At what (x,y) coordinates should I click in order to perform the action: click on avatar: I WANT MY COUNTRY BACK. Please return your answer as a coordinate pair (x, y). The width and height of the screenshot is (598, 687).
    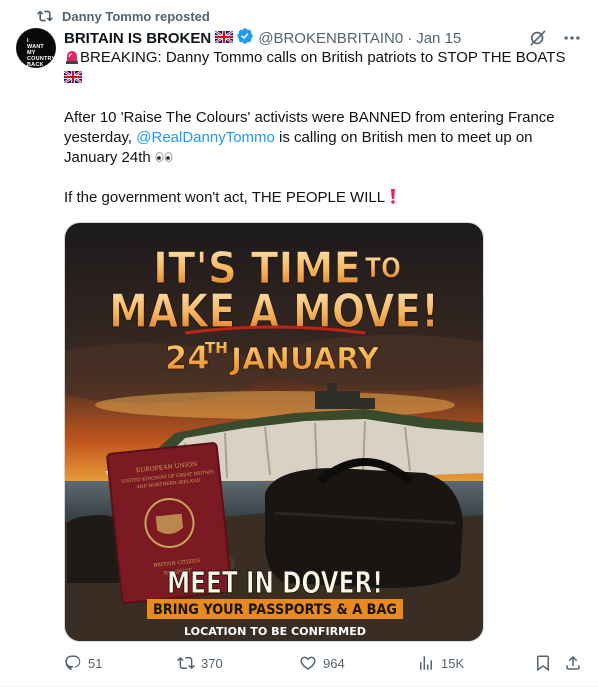
    Looking at the image, I should click on (36, 48).